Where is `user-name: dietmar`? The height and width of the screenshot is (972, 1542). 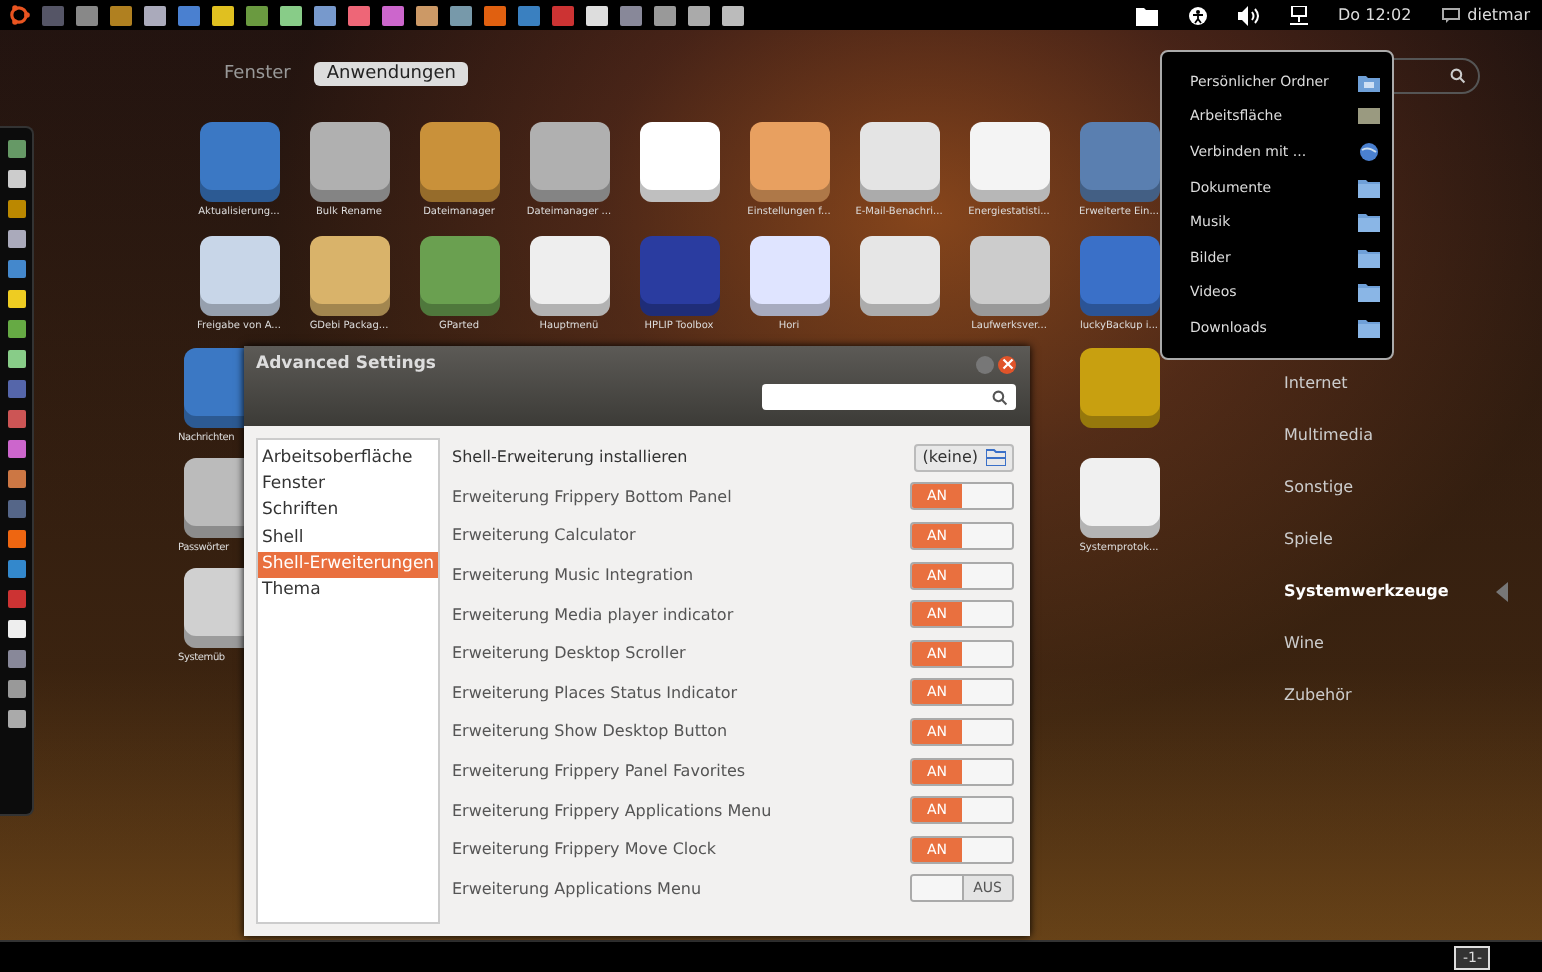
user-name: dietmar is located at coordinates (1498, 15).